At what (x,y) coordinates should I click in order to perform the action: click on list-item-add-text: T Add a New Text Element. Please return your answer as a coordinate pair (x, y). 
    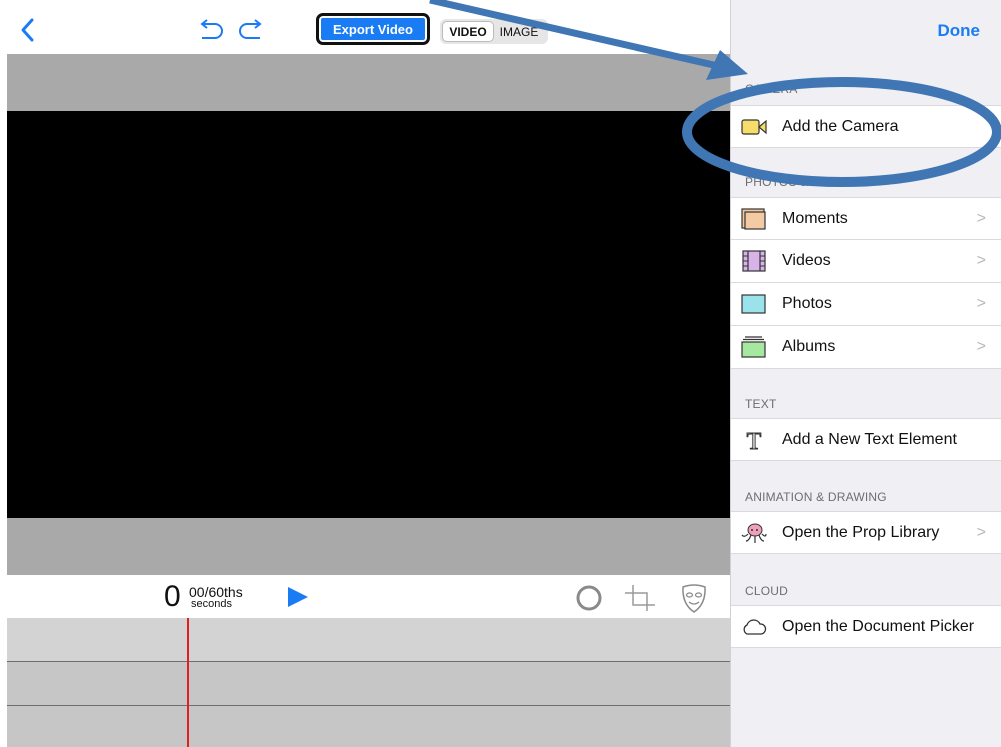
    Looking at the image, I should click on (866, 439).